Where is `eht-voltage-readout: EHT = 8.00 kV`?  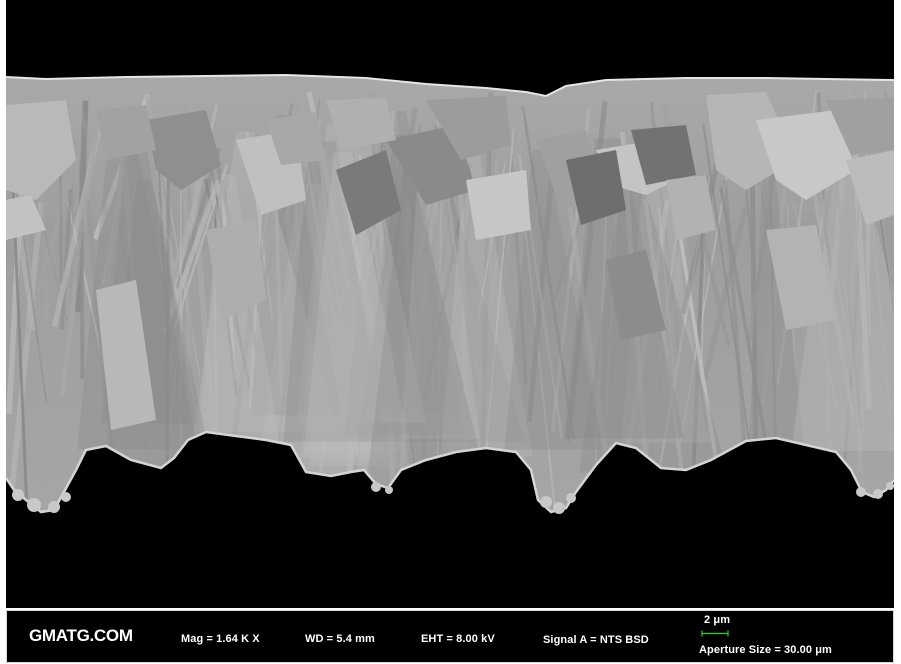 eht-voltage-readout: EHT = 8.00 kV is located at coordinates (458, 639).